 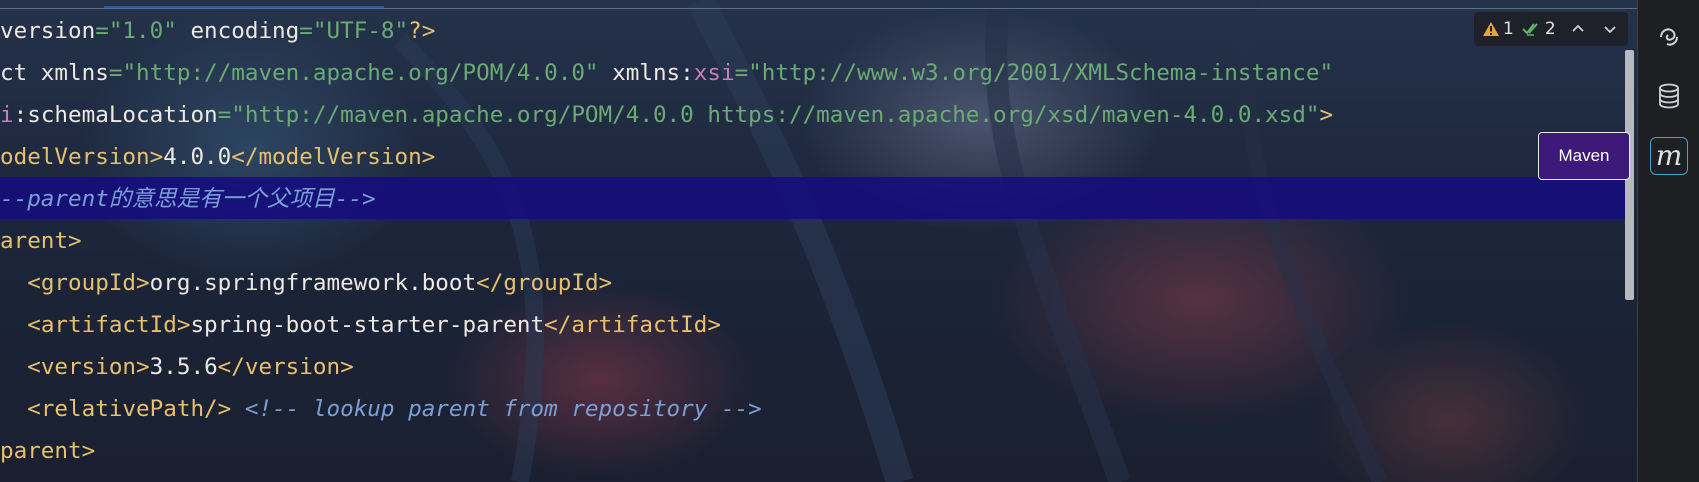 What do you see at coordinates (544, 283) in the screenshot?
I see `code-token: </groupId>` at bounding box center [544, 283].